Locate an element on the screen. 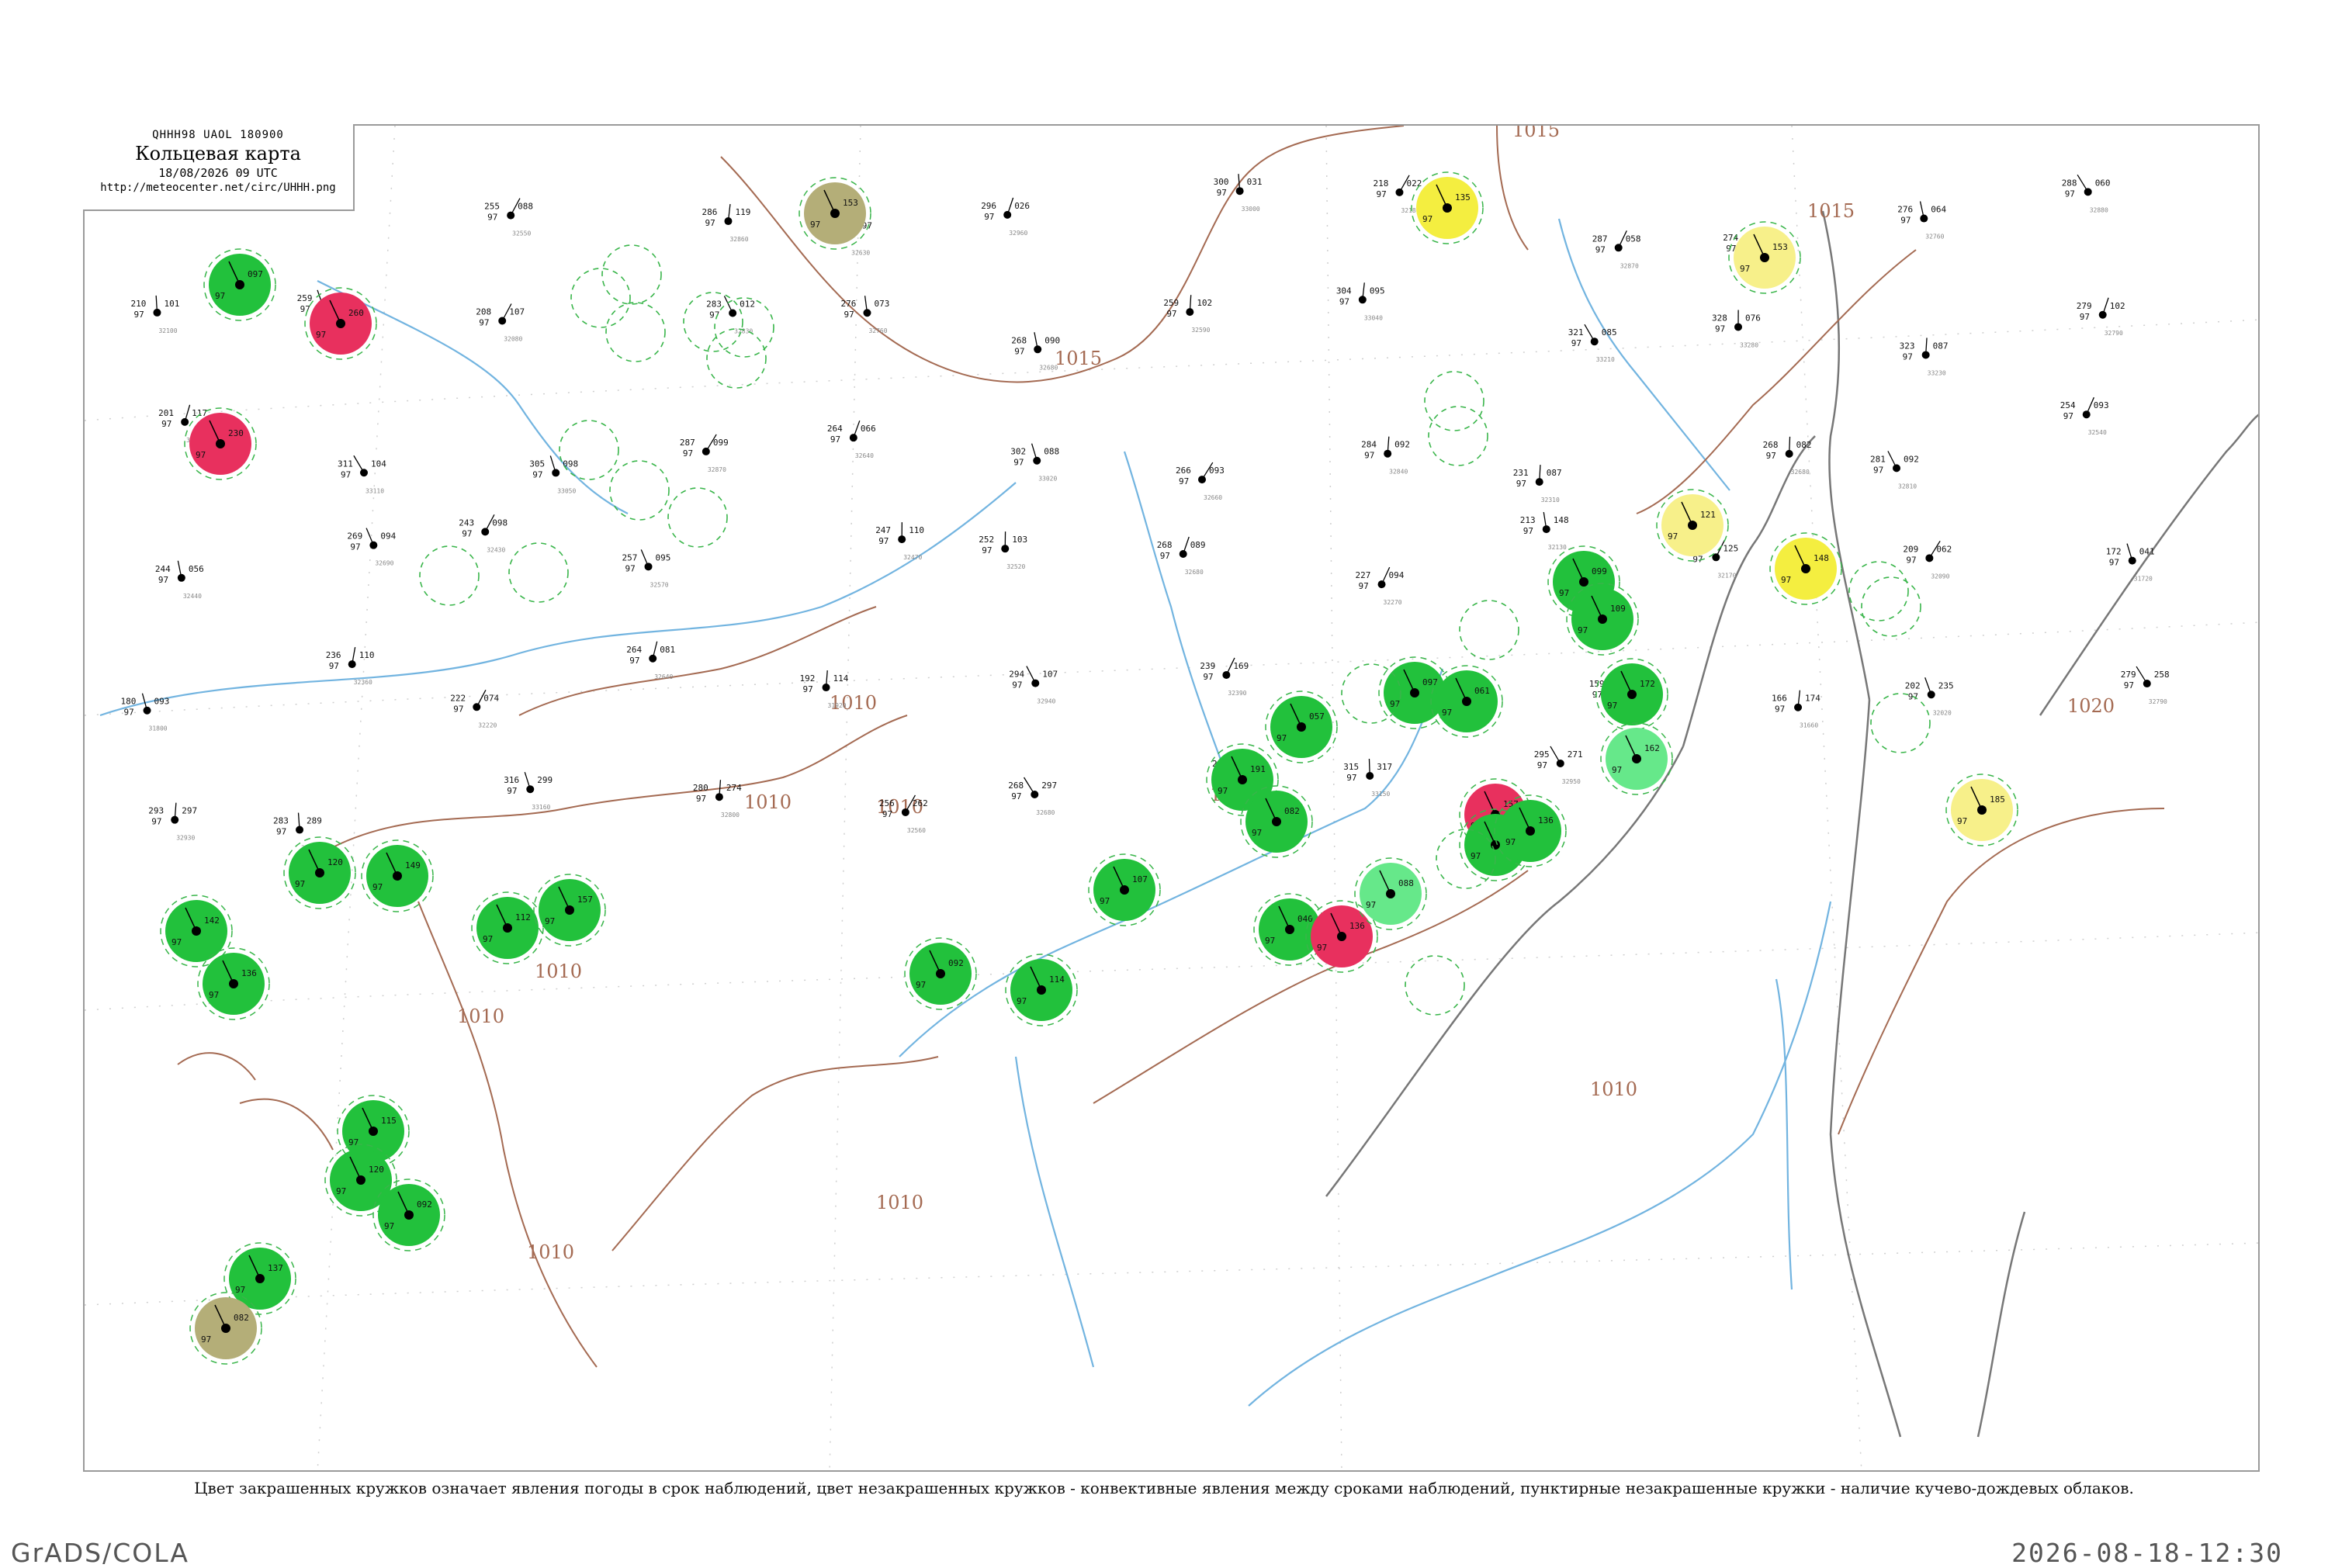 This screenshot has height=1568, width=2328. station-temp: 256 is located at coordinates (887, 803).